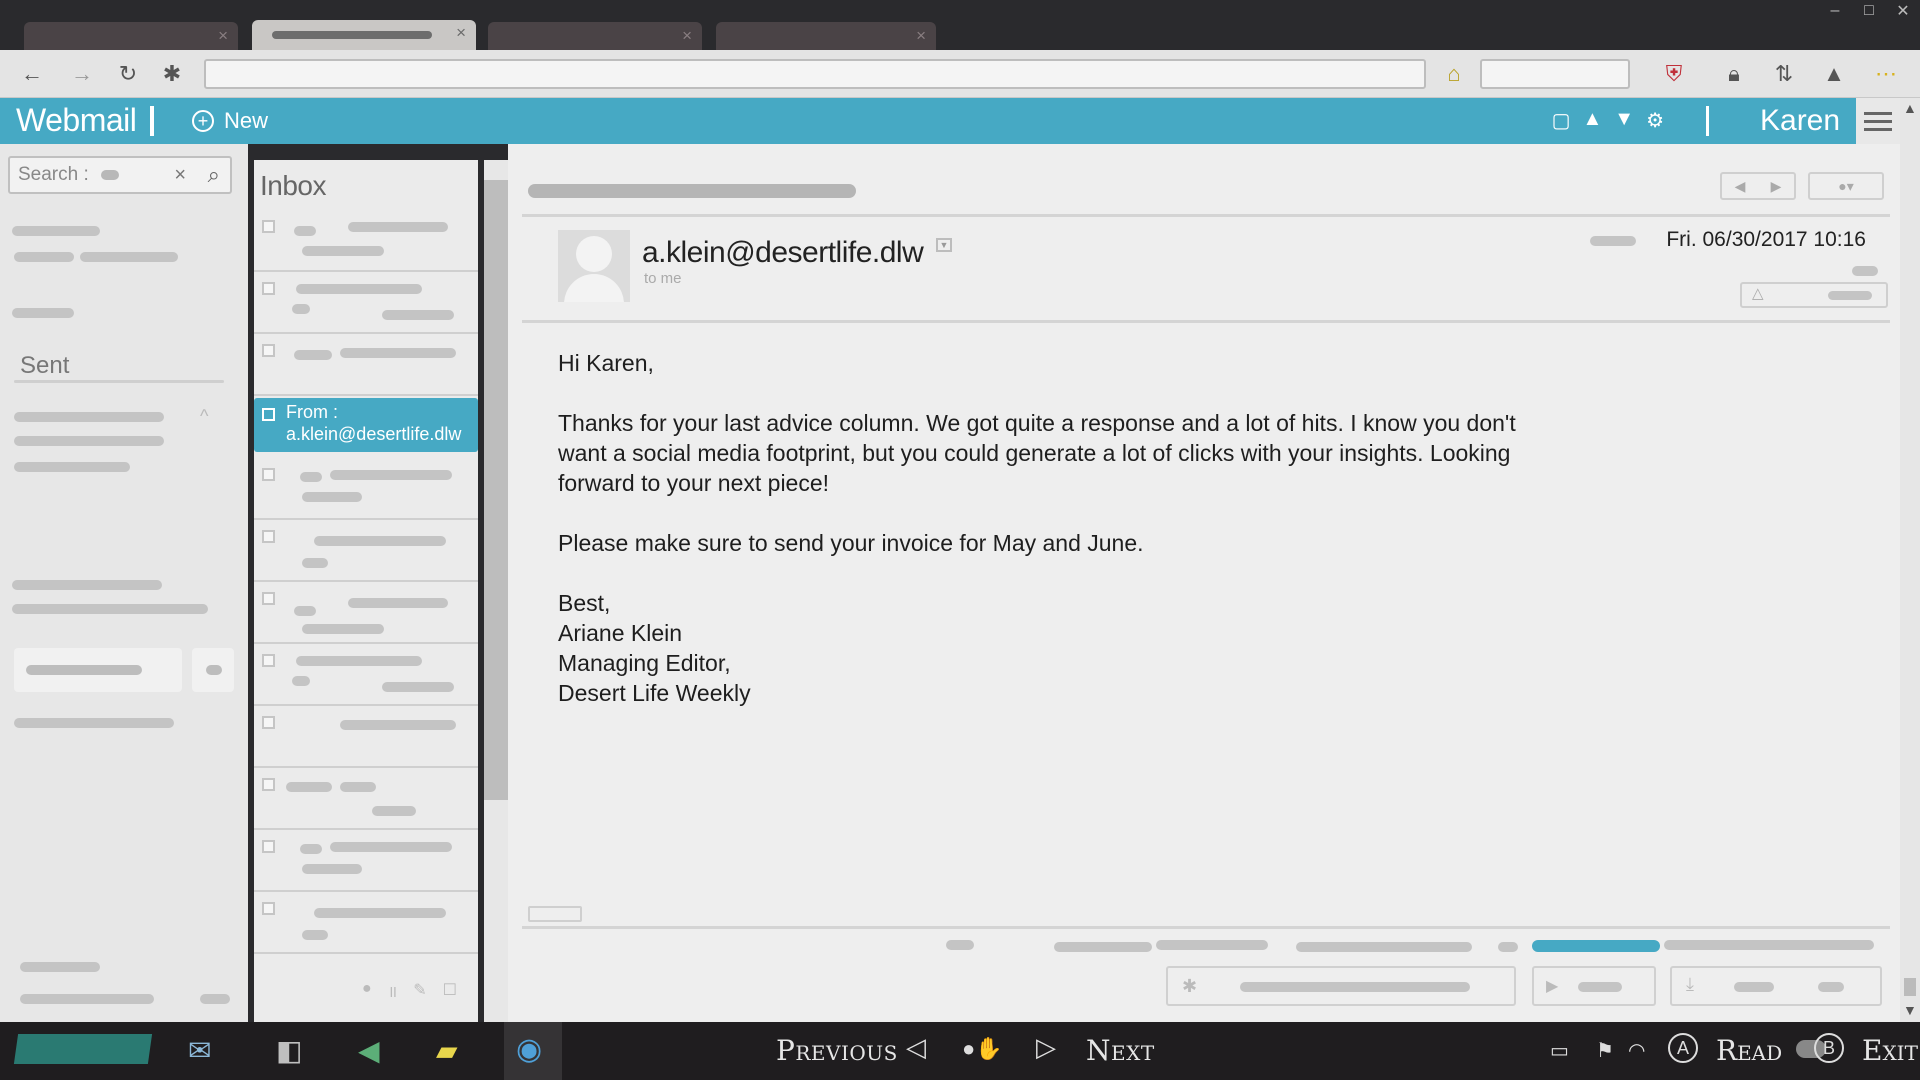 This screenshot has height=1080, width=1920. I want to click on start-button, so click(83, 1049).